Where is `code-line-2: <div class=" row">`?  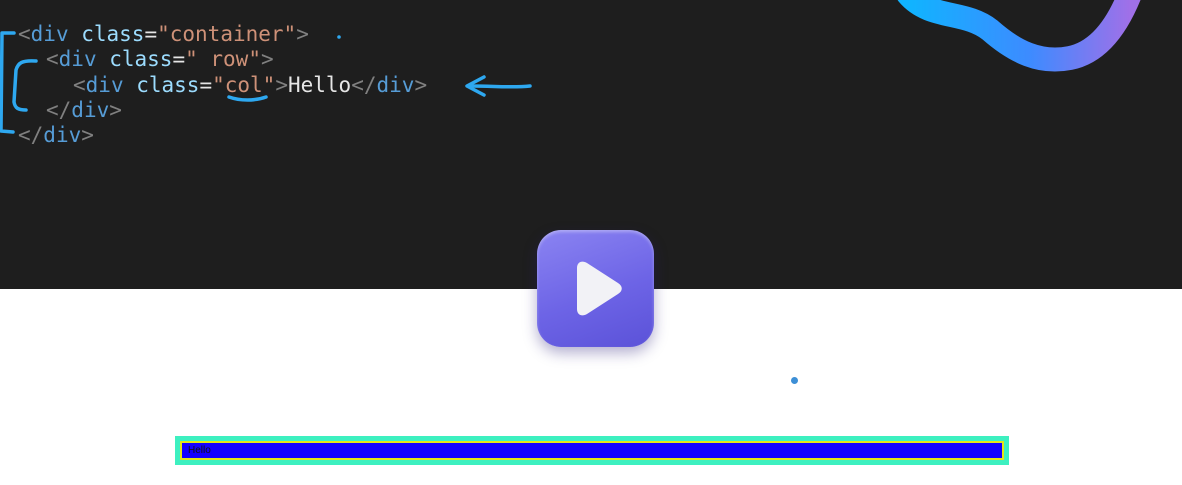 code-line-2: <div class=" row"> is located at coordinates (160, 59).